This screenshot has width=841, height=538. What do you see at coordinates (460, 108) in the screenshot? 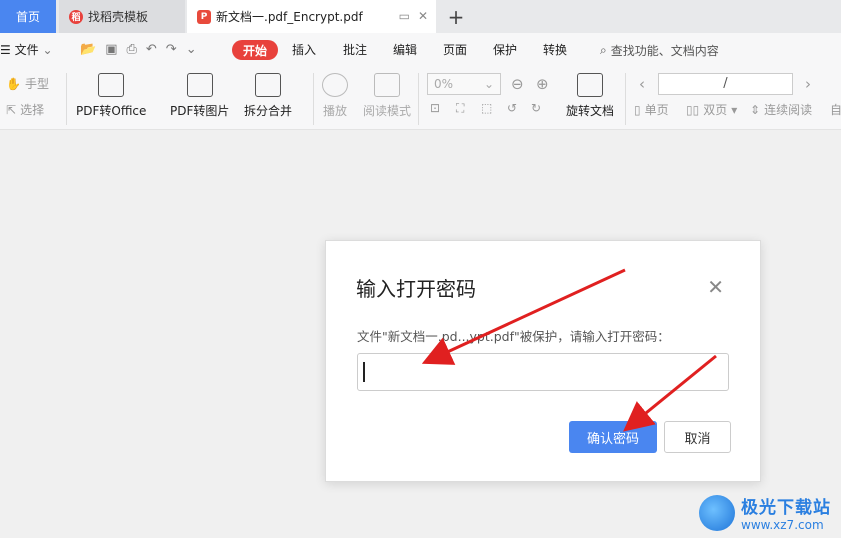
I see `fit-page-icon: ⛶` at bounding box center [460, 108].